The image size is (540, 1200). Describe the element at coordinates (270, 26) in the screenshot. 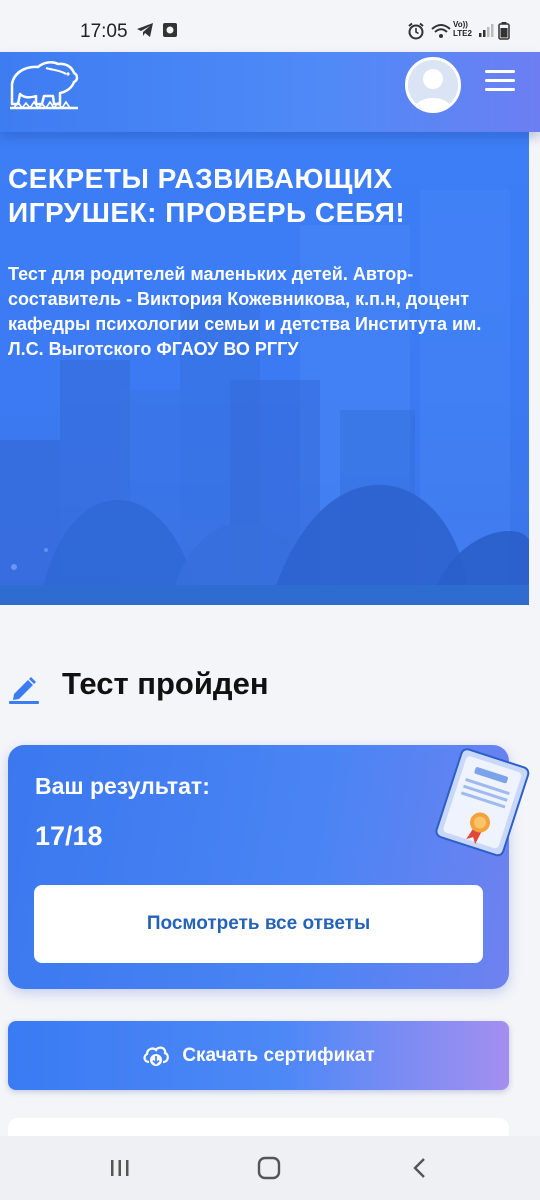

I see `status-bar: 17:05 Vo)) LTE2` at that location.